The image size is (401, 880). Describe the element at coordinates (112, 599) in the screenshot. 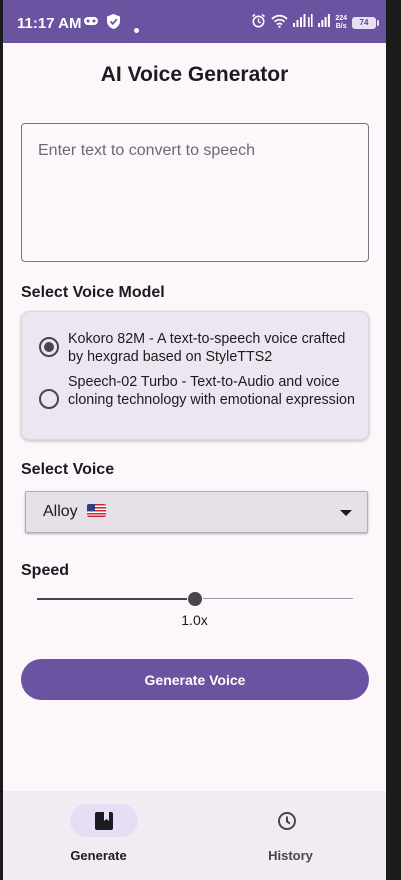

I see `slider-track-active` at that location.